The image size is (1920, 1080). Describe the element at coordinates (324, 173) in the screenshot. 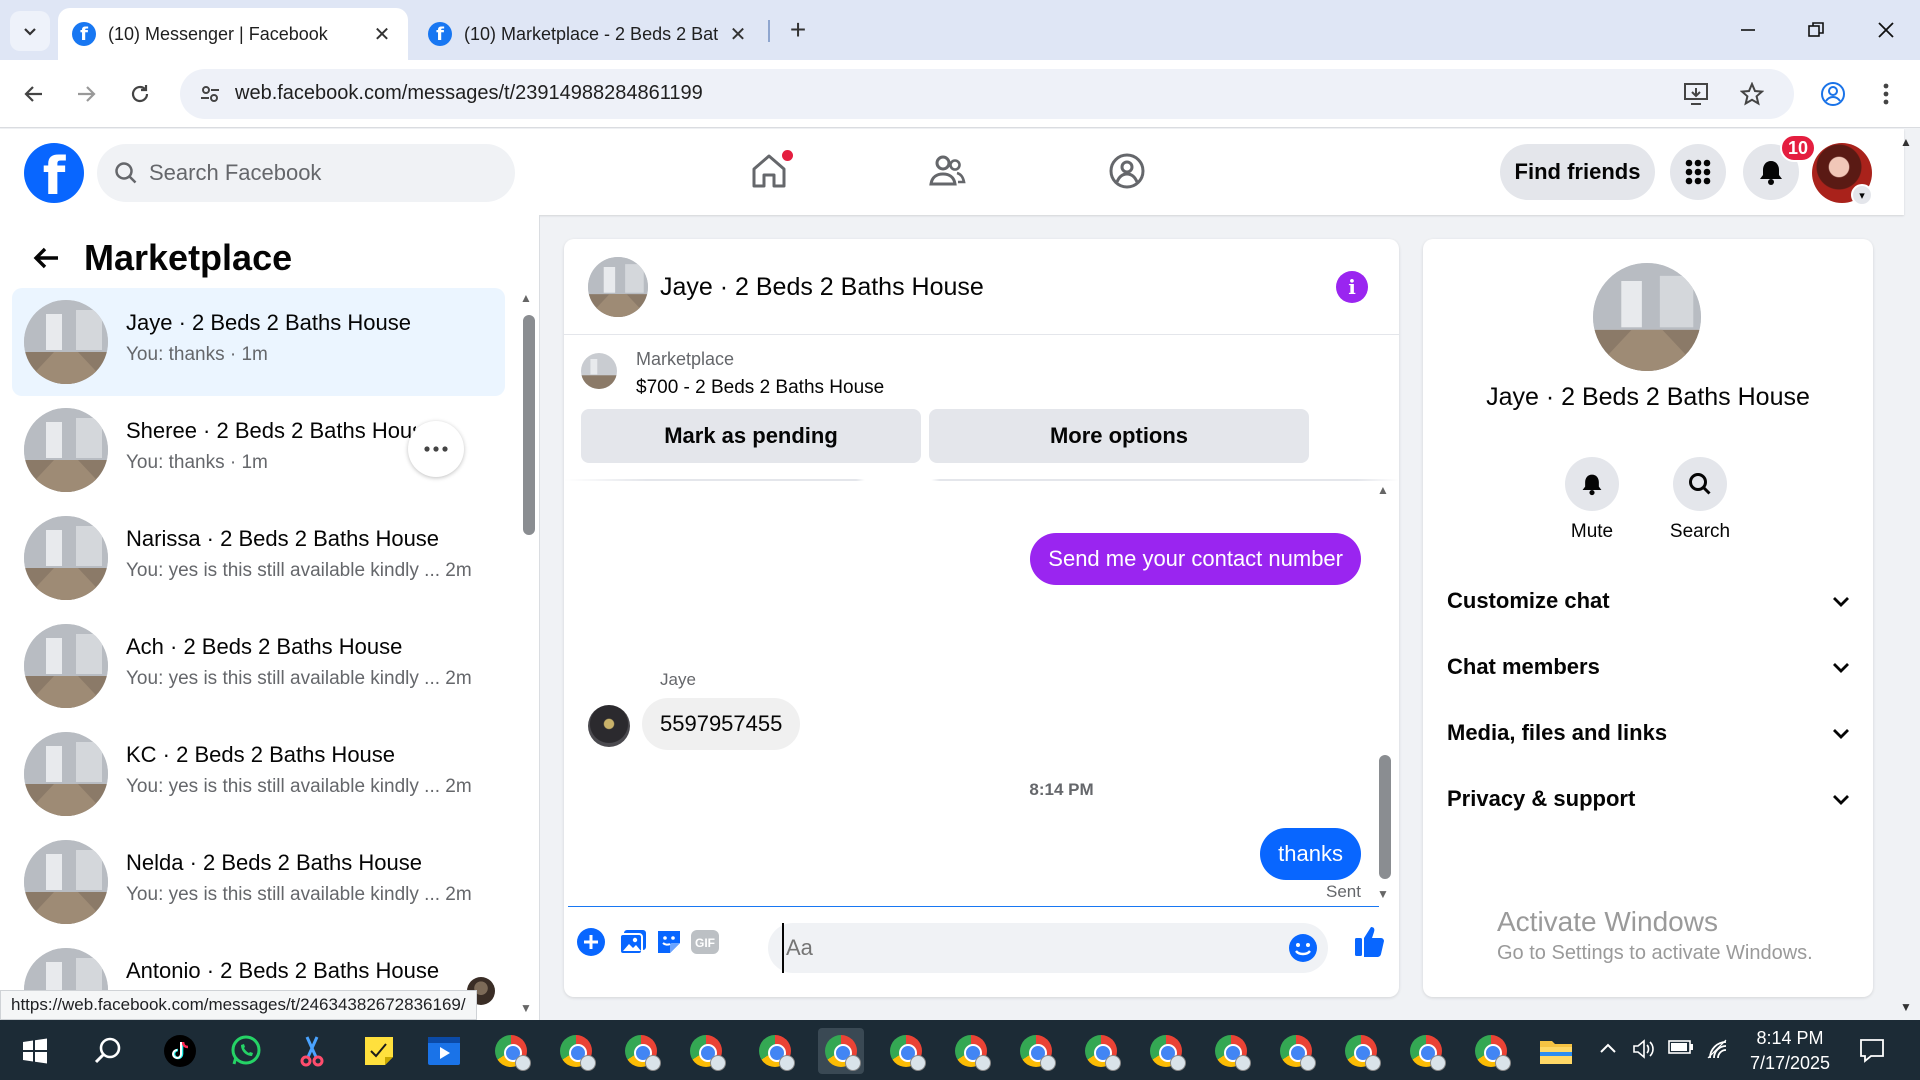

I see `search-input` at that location.